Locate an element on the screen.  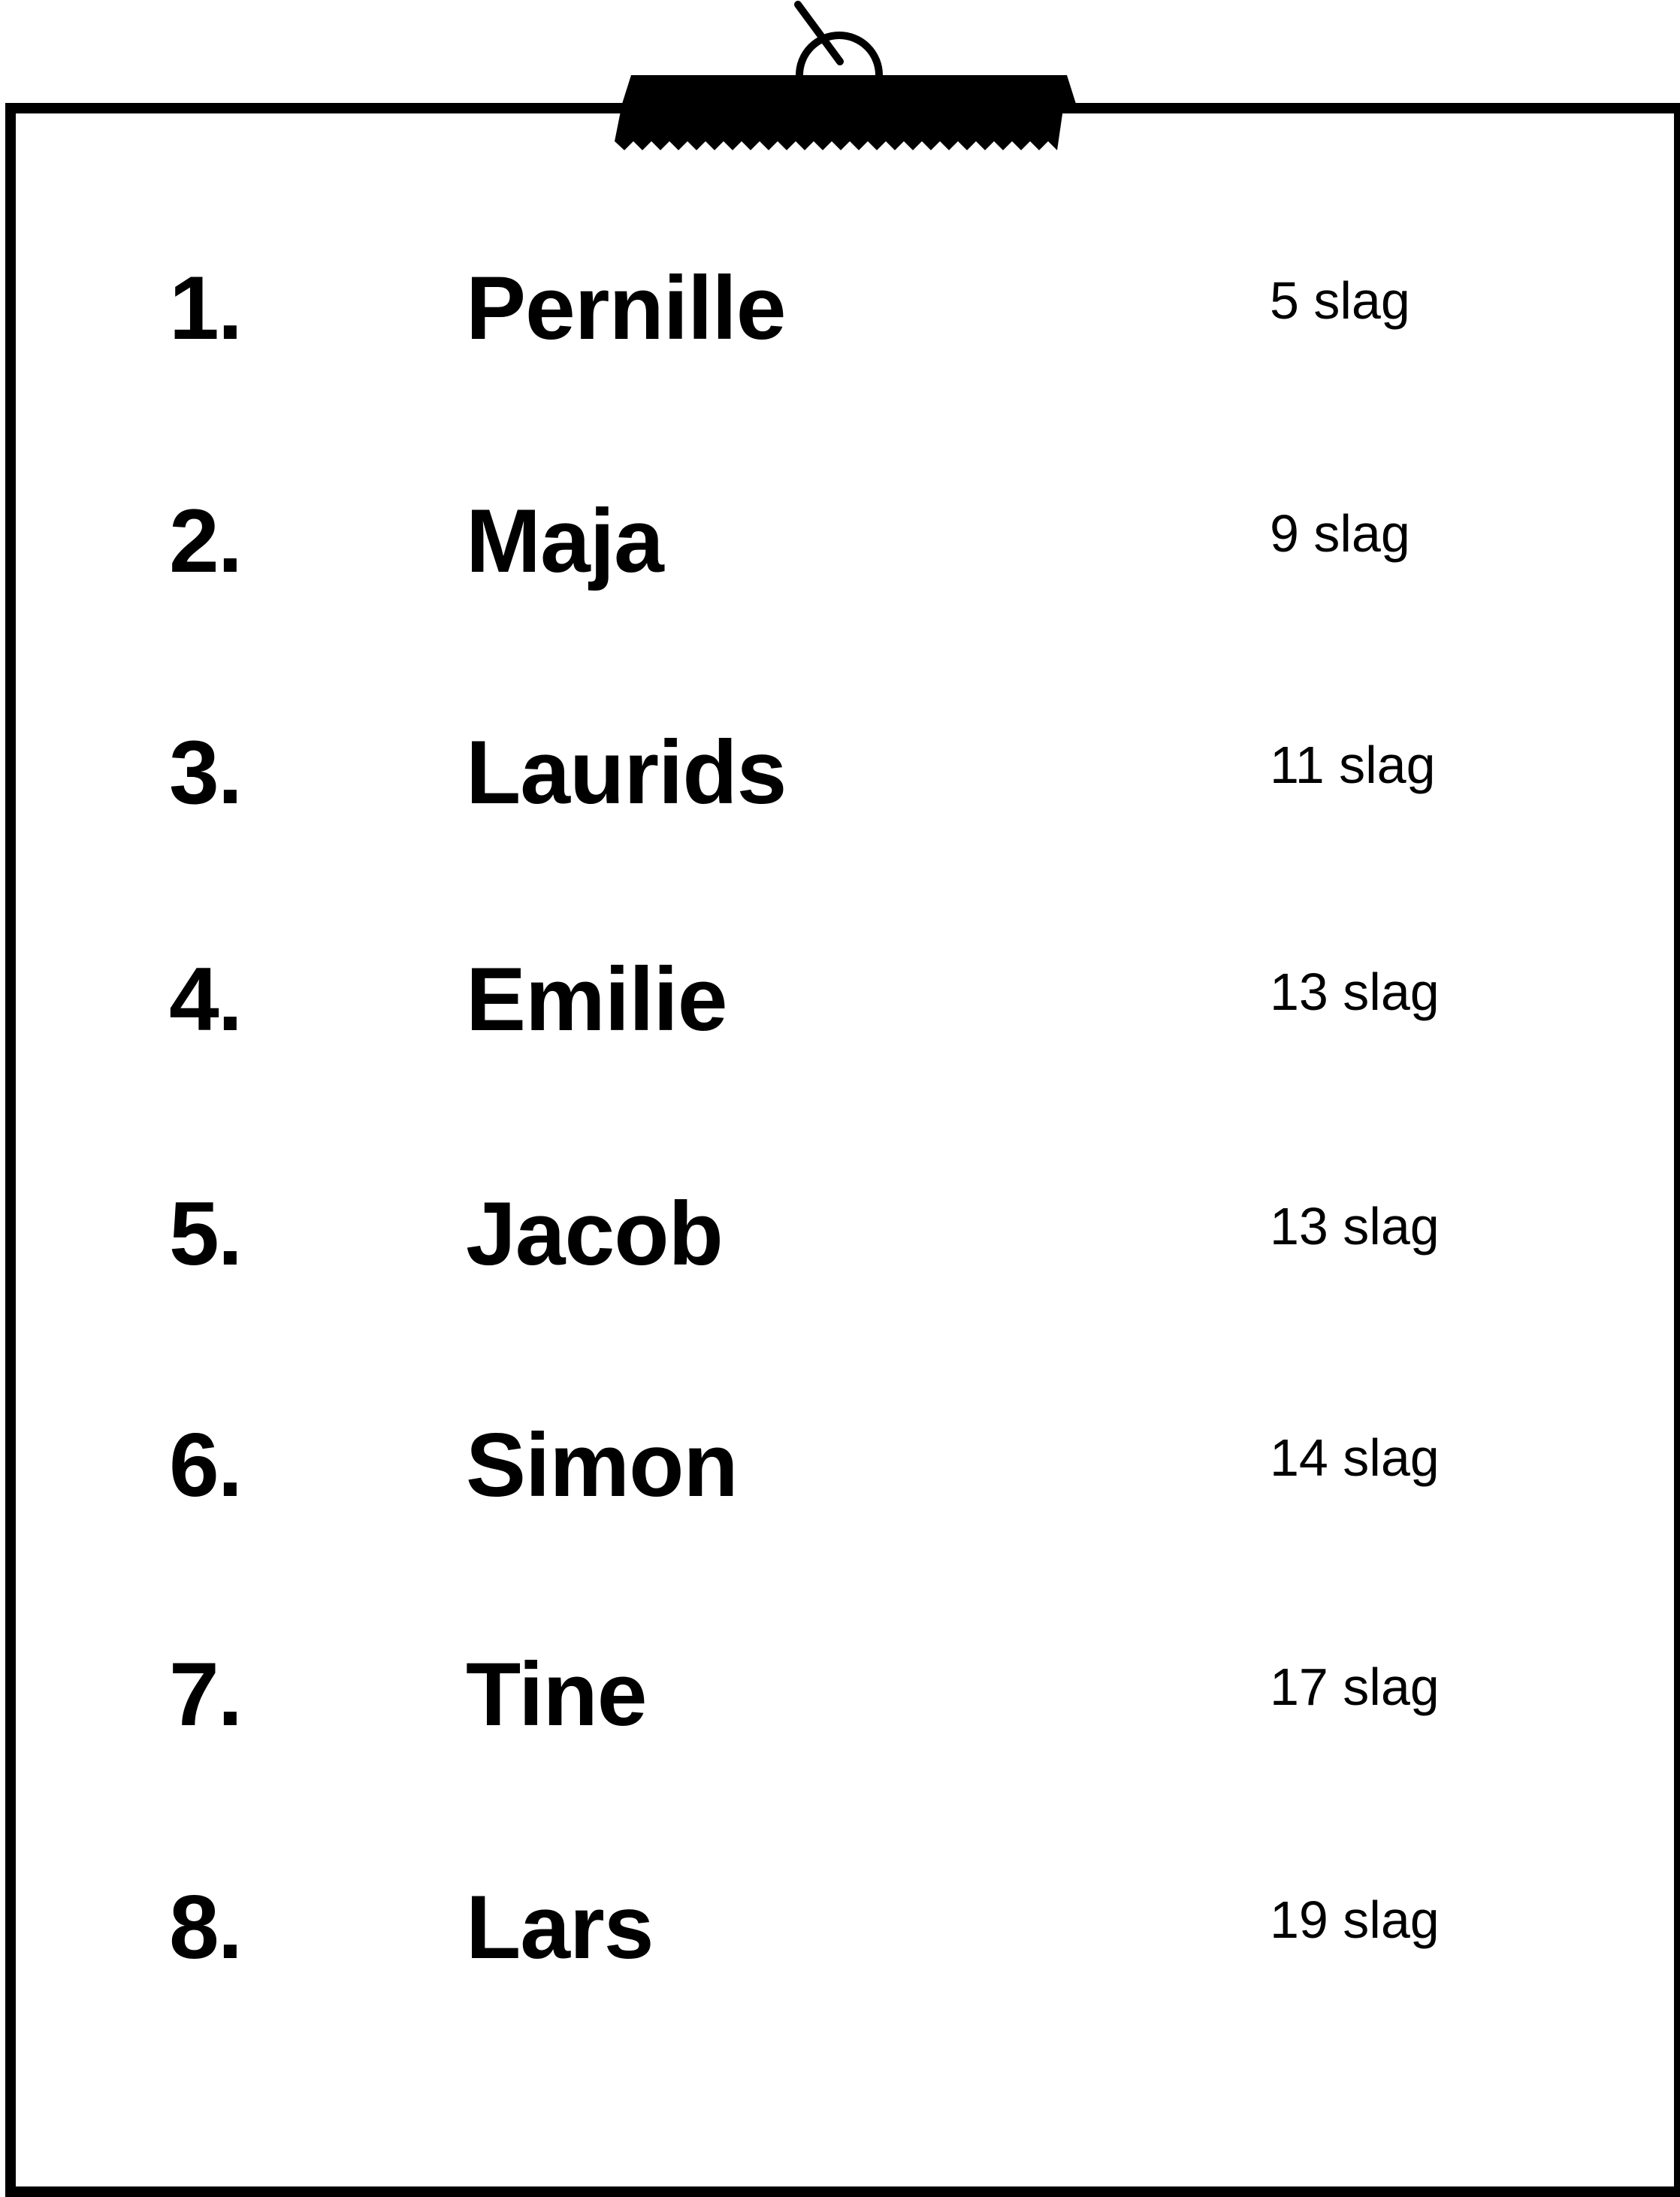
list-item: 3. Laurids 11 slag is located at coordinates (840, 773).